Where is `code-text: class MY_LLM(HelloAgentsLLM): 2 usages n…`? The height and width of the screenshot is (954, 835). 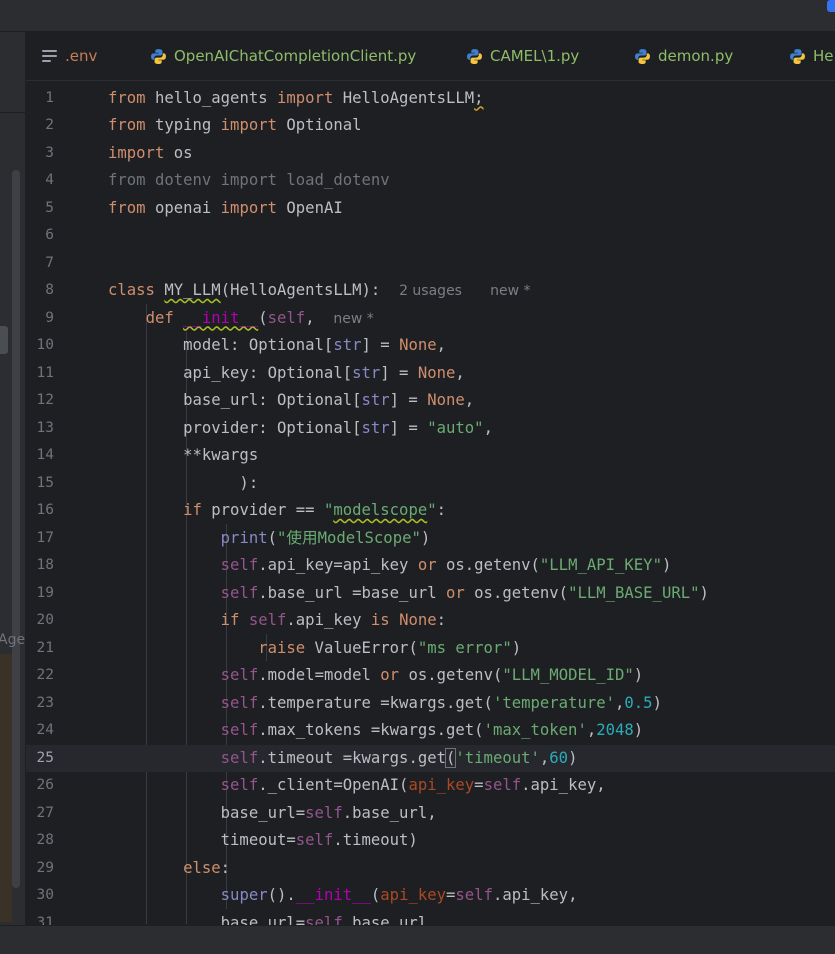 code-text: class MY_LLM(HelloAgentsLLM): 2 usages n… is located at coordinates (319, 290).